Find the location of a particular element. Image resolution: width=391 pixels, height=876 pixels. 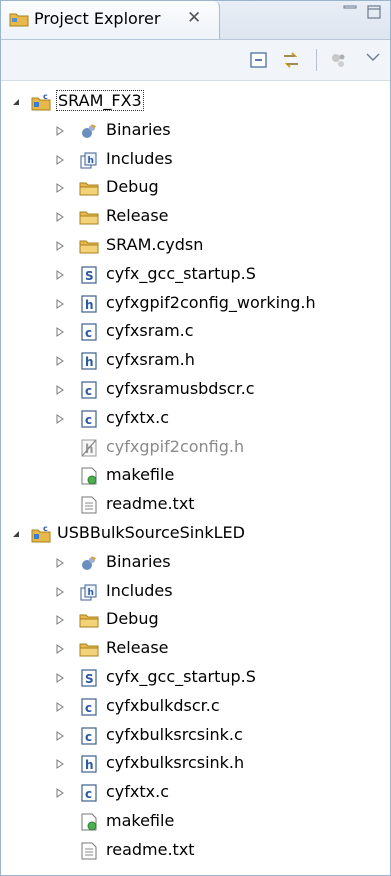

assembly-file-icon: S is located at coordinates (89, 275).